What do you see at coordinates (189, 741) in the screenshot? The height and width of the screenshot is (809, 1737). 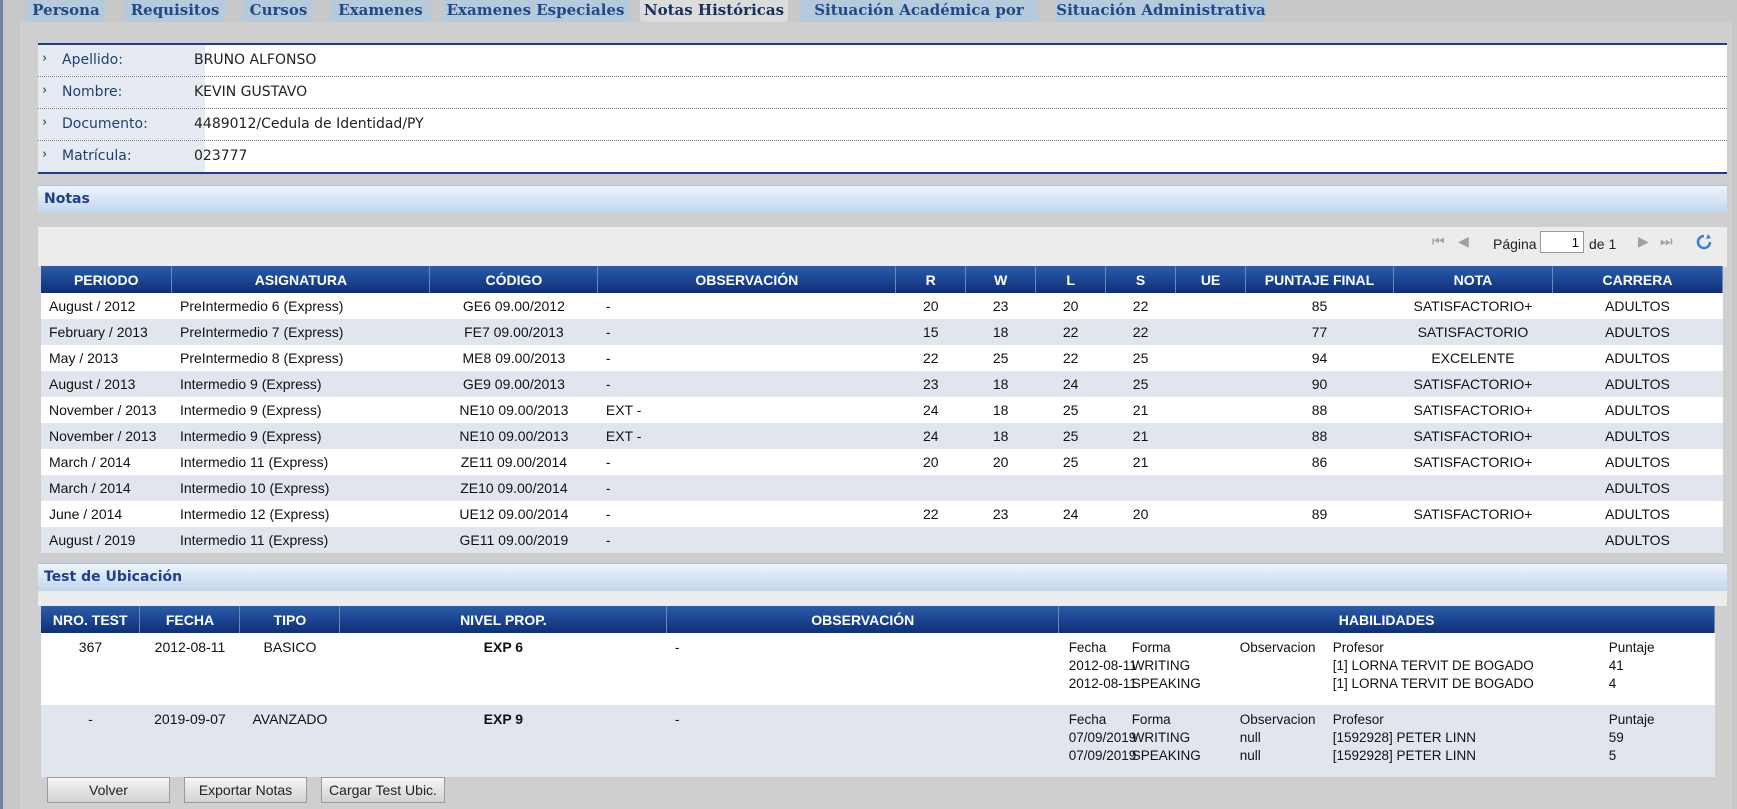 I see `test-cell-fecha: 2019-09-07` at bounding box center [189, 741].